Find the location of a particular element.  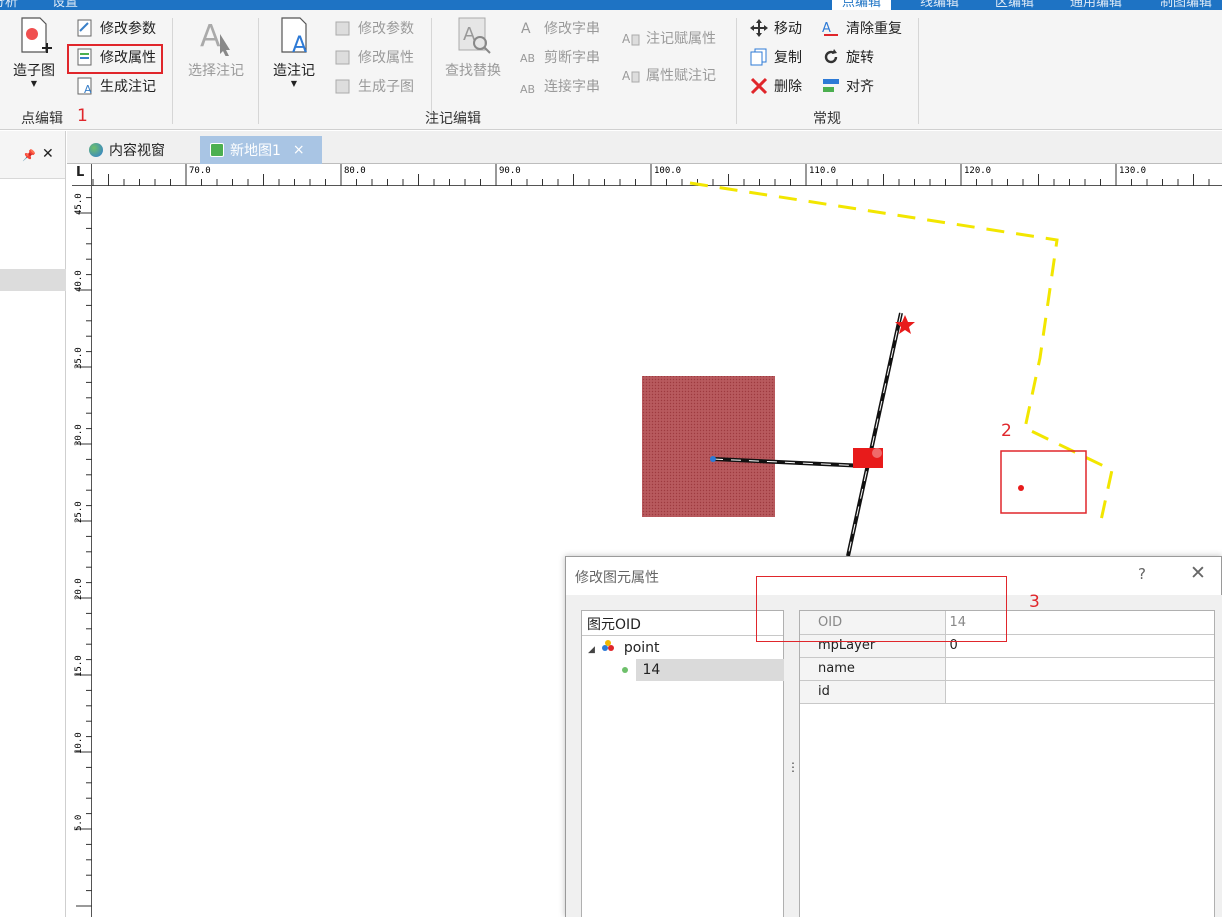

point-modify-params-button: 修改参数 is located at coordinates (116, 28).